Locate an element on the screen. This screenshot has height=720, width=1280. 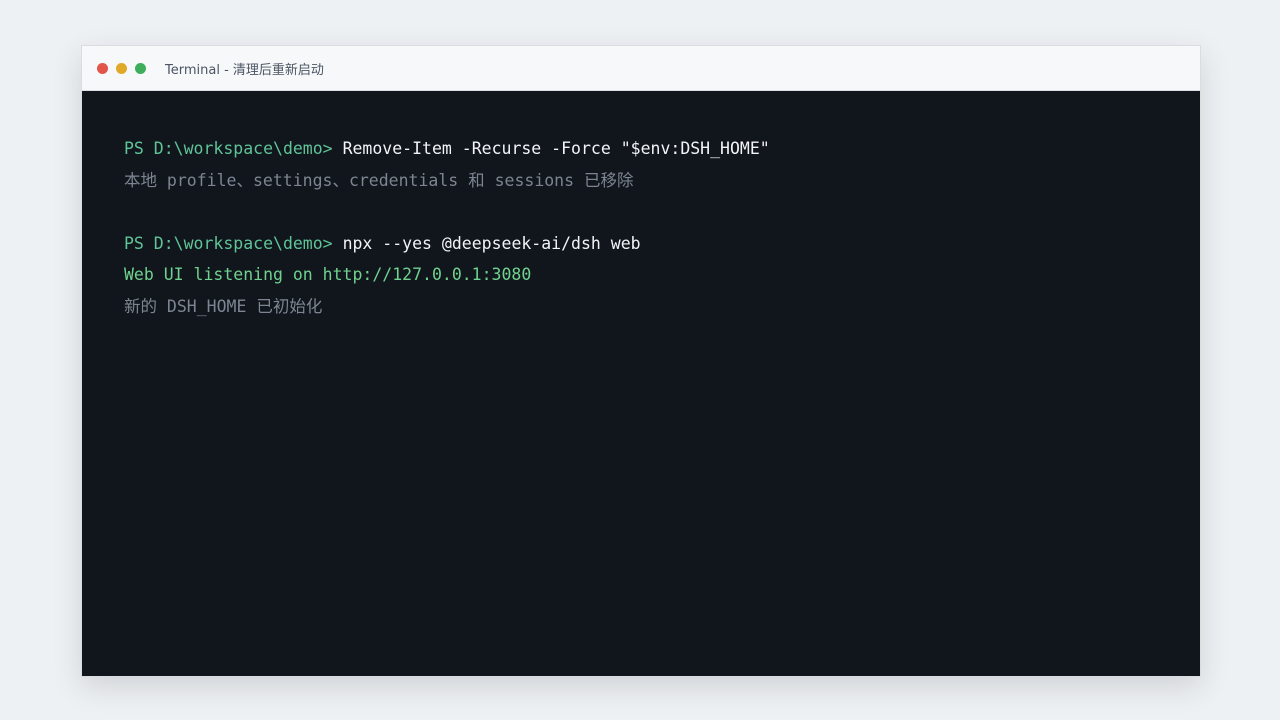
output-line: 新的 DSH_HOME 已初始化 is located at coordinates (223, 306).